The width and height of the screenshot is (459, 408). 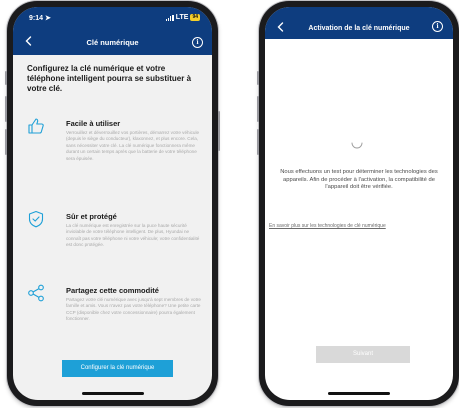 I want to click on thumbs-up-icon, so click(x=36, y=126).